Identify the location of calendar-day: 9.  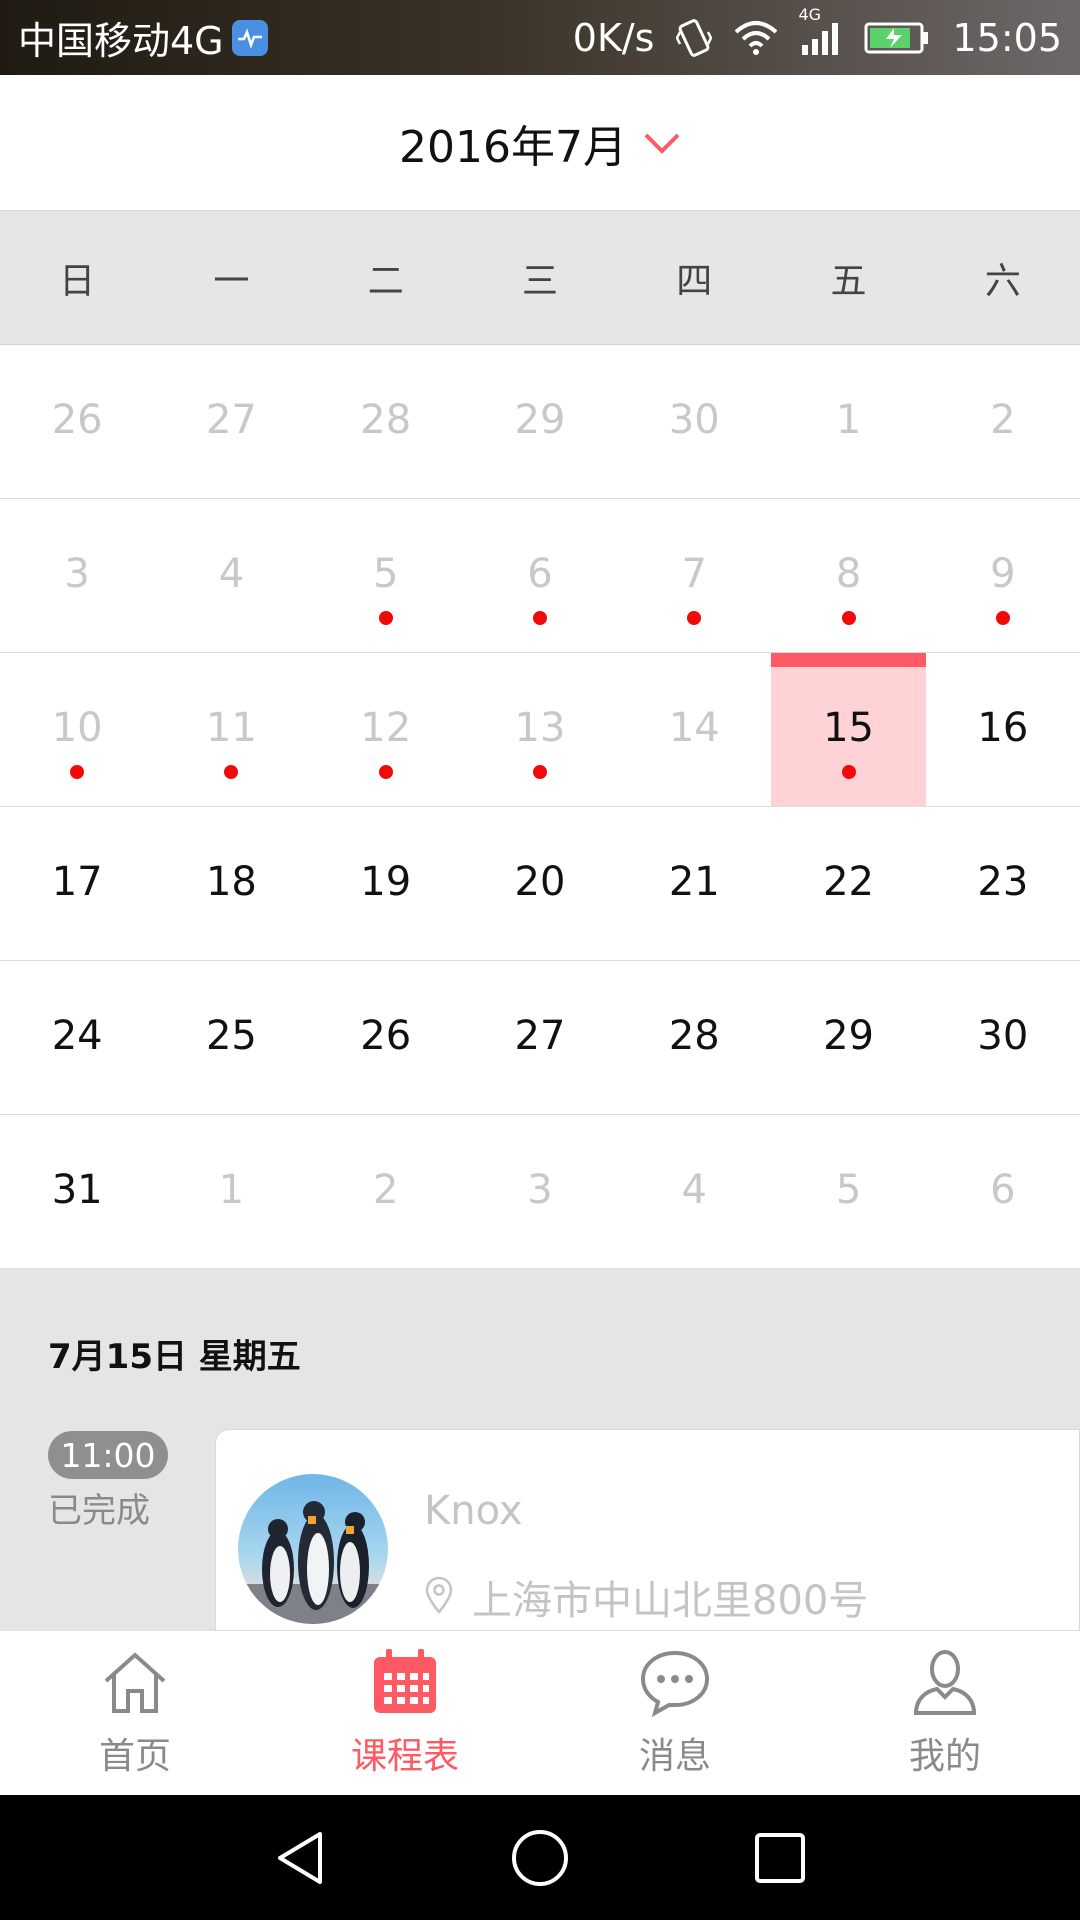
(1003, 575).